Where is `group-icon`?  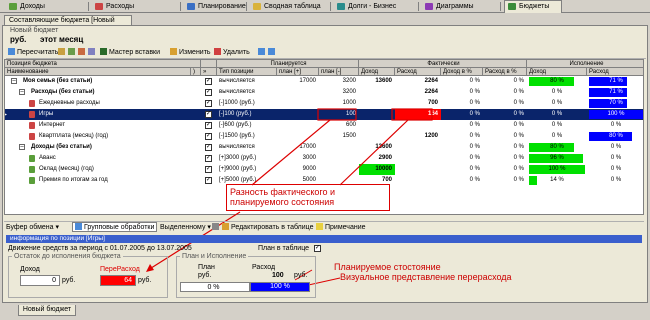 group-icon is located at coordinates (78, 226).